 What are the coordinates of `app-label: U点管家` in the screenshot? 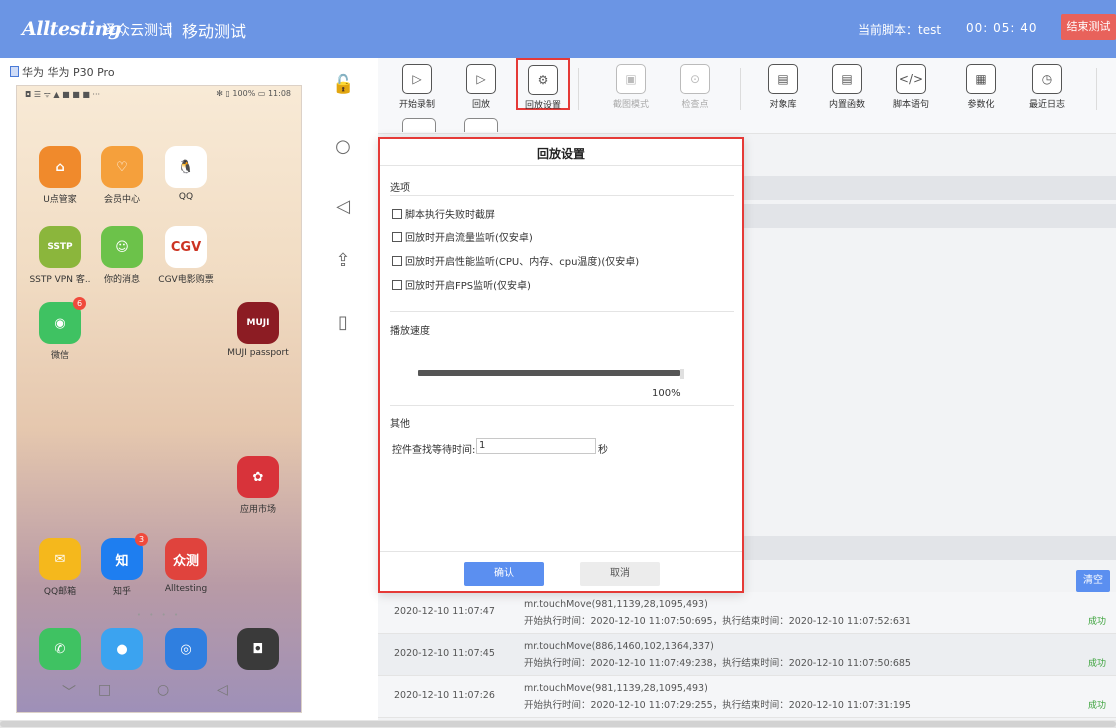 It's located at (60, 200).